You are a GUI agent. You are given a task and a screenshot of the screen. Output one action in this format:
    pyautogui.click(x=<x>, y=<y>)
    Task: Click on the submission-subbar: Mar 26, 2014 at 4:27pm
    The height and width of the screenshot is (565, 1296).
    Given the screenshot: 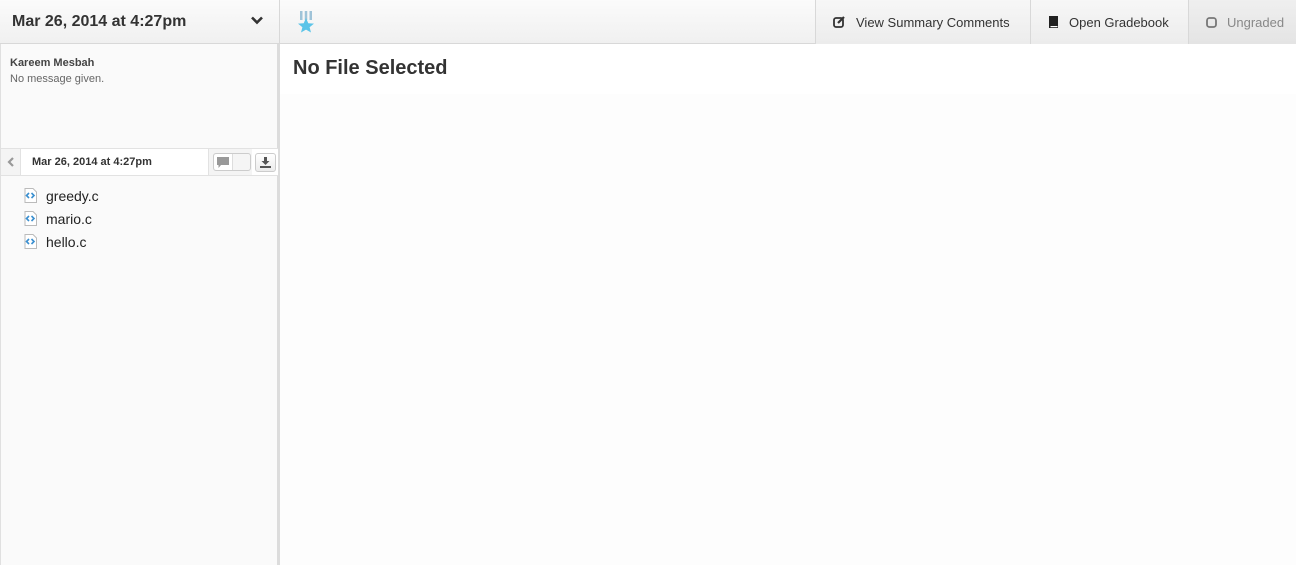 What is the action you would take?
    pyautogui.click(x=139, y=162)
    